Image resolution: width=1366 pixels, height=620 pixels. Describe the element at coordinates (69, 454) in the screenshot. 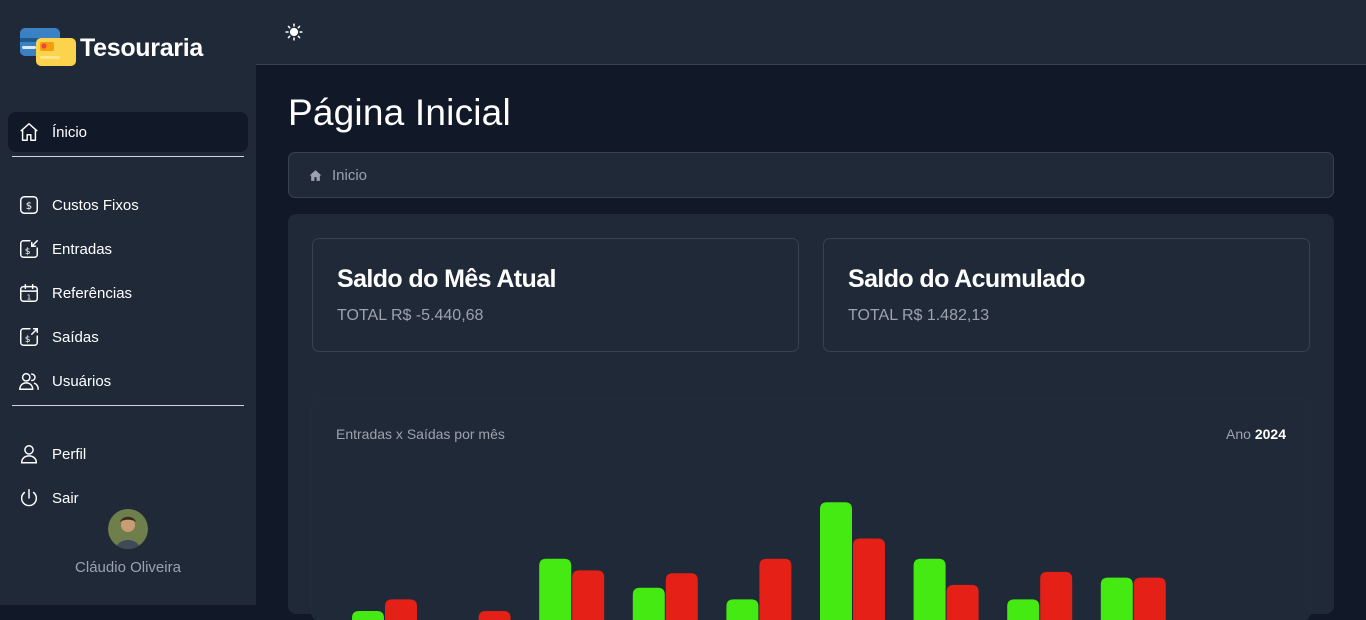

I see `sidebar-item-label: Perfil` at that location.